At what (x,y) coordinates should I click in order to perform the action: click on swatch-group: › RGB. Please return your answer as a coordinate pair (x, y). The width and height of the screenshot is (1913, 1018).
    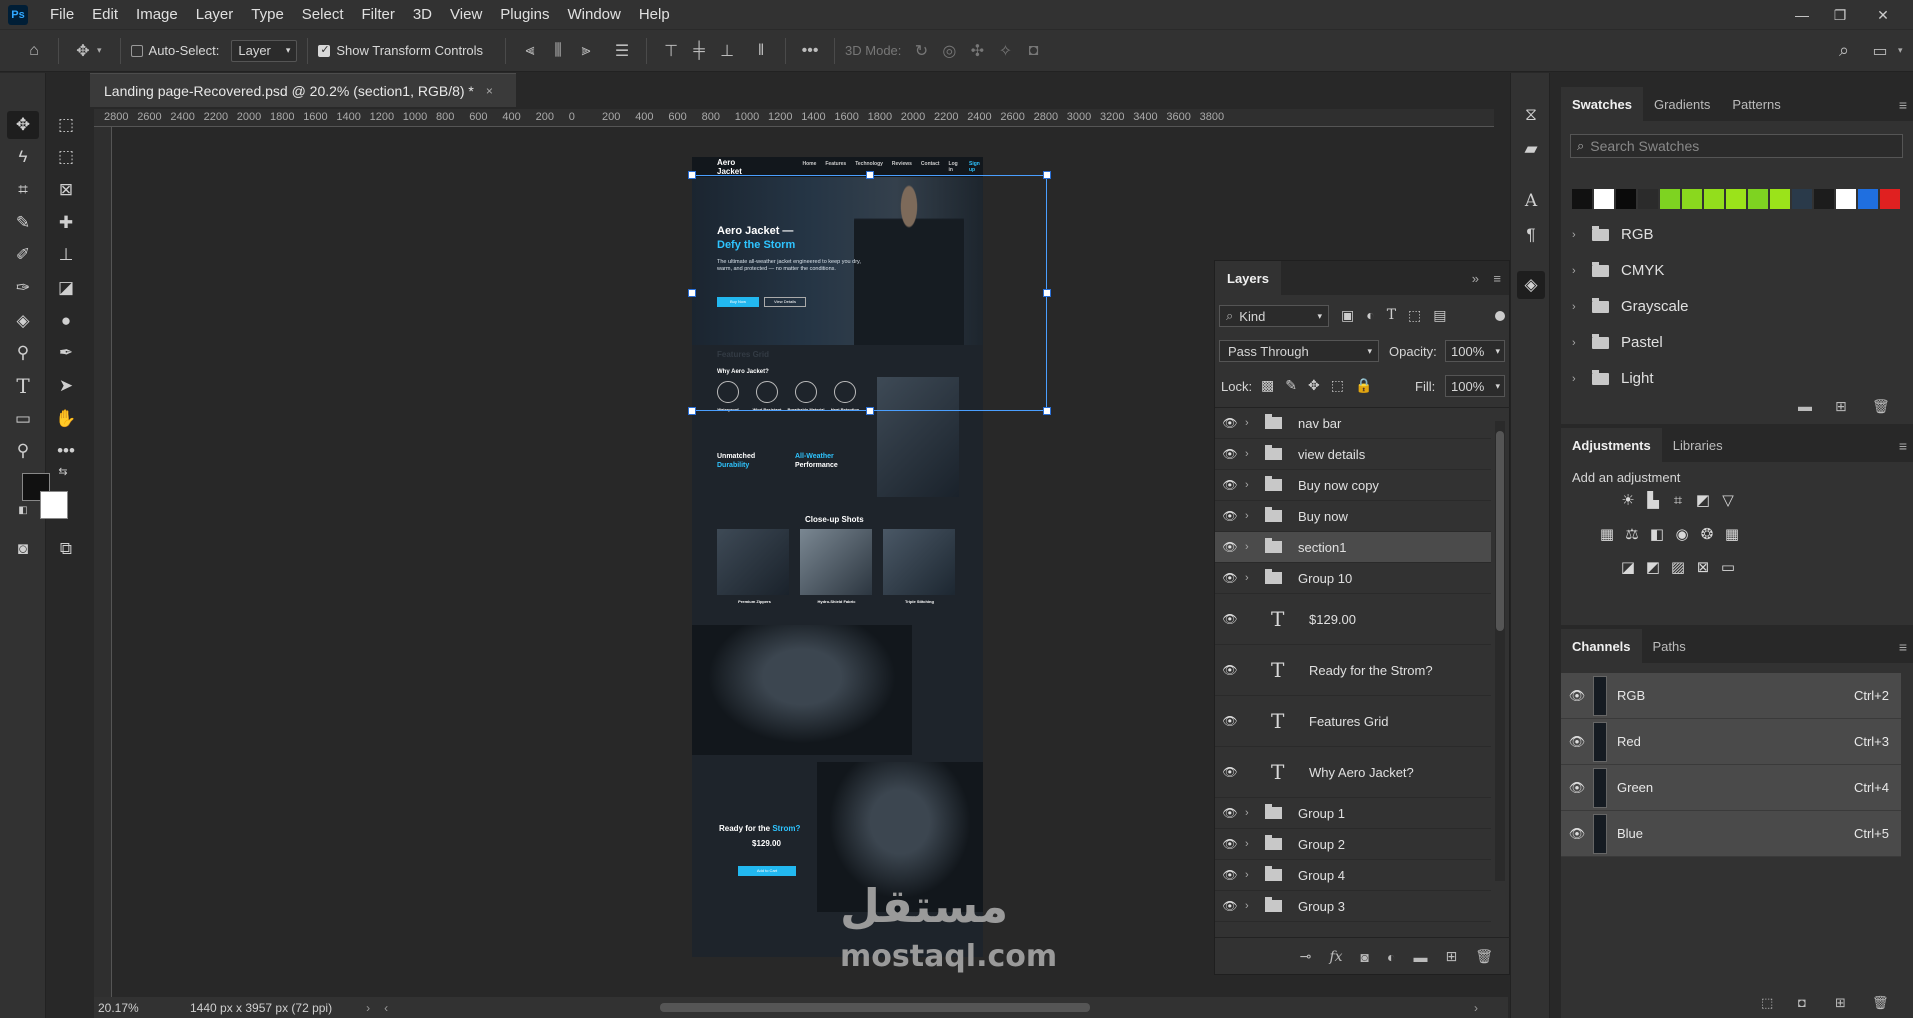
    Looking at the image, I should click on (1613, 234).